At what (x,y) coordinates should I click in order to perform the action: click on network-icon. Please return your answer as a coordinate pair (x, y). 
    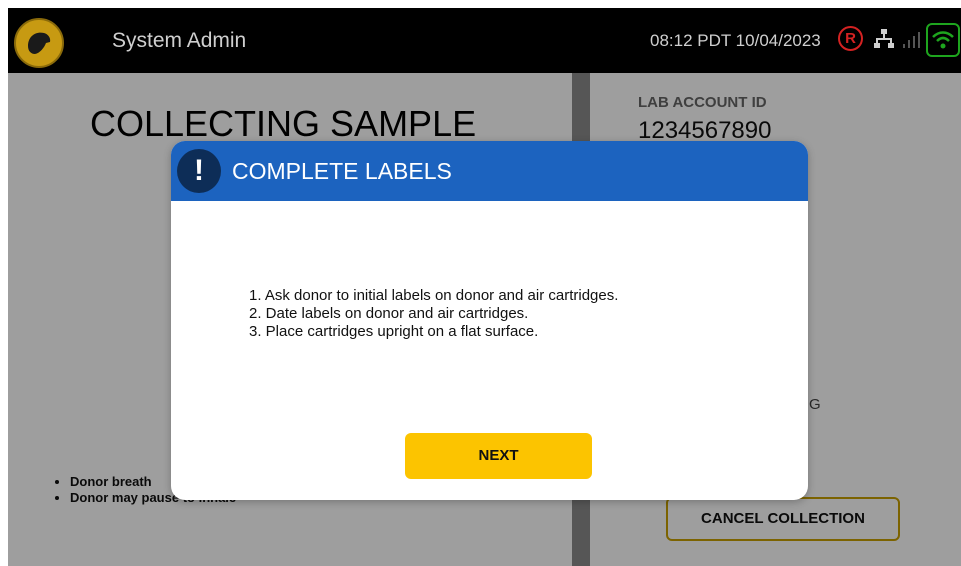
    Looking at the image, I should click on (884, 41).